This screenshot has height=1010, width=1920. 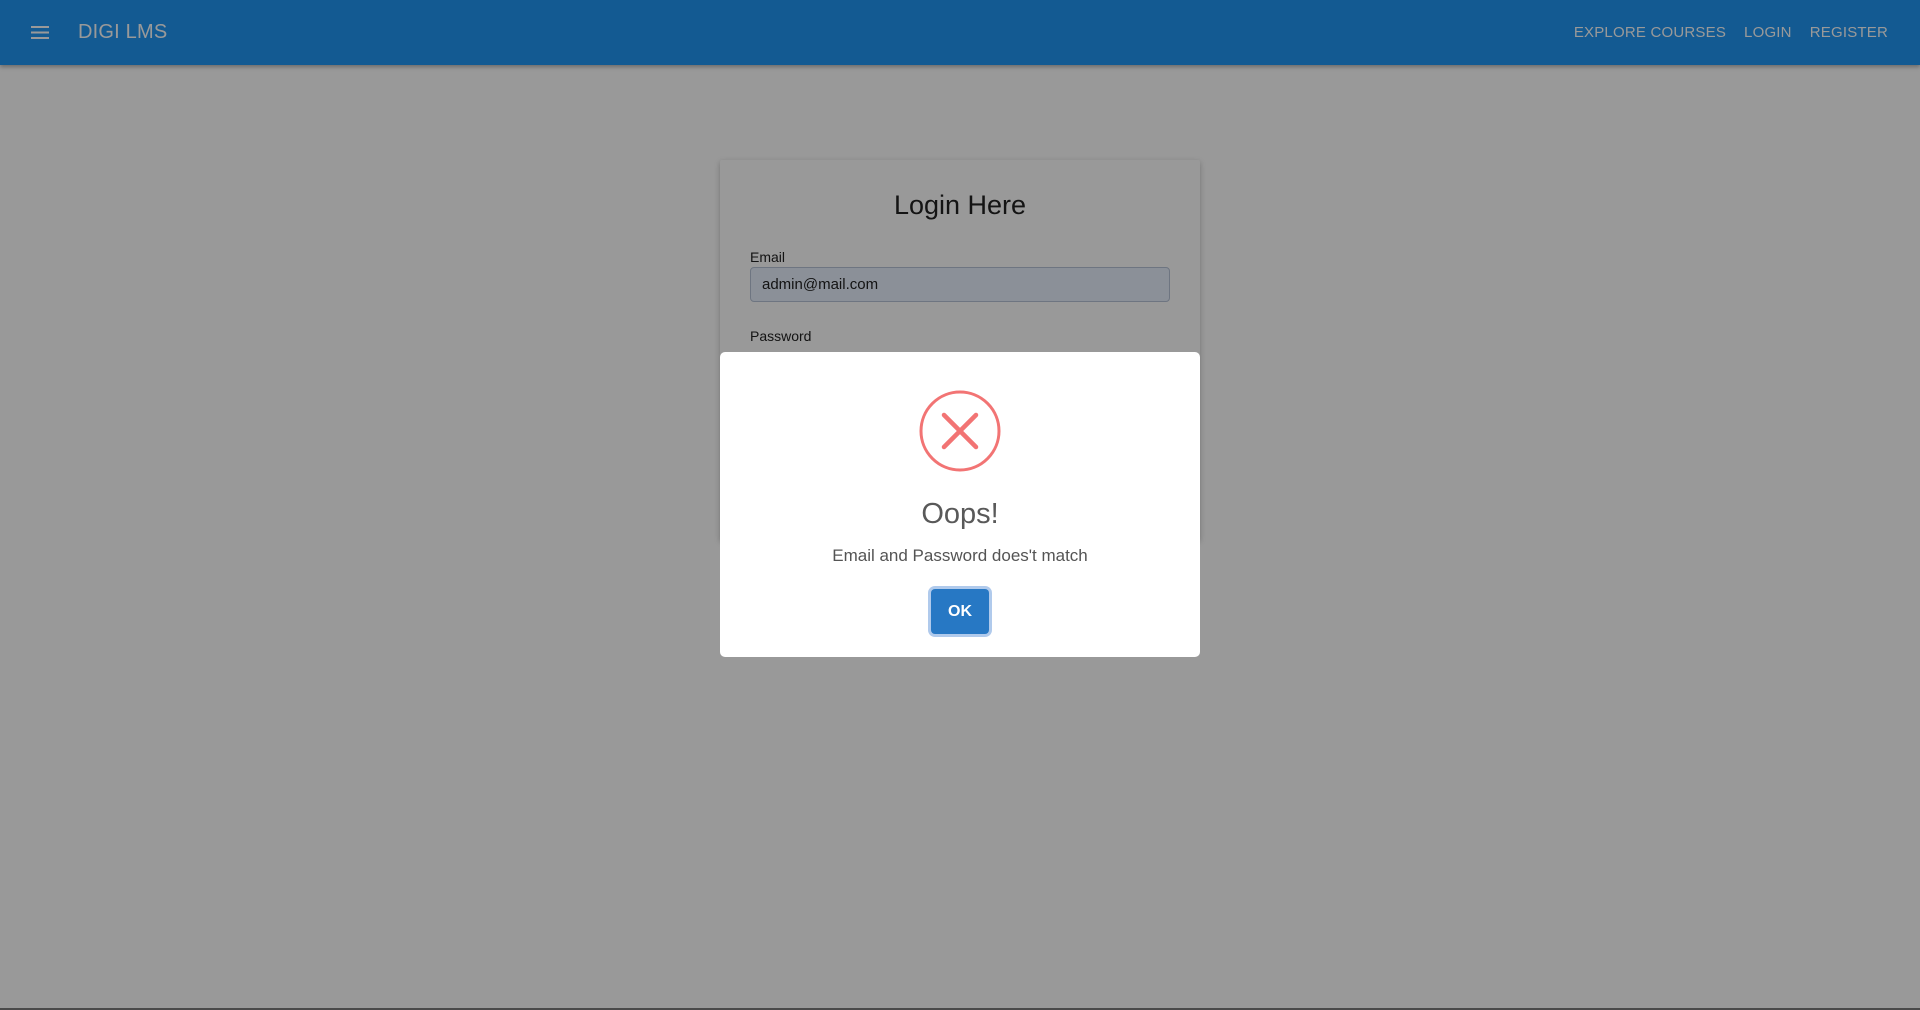 What do you see at coordinates (960, 431) in the screenshot?
I see `error-x-icon` at bounding box center [960, 431].